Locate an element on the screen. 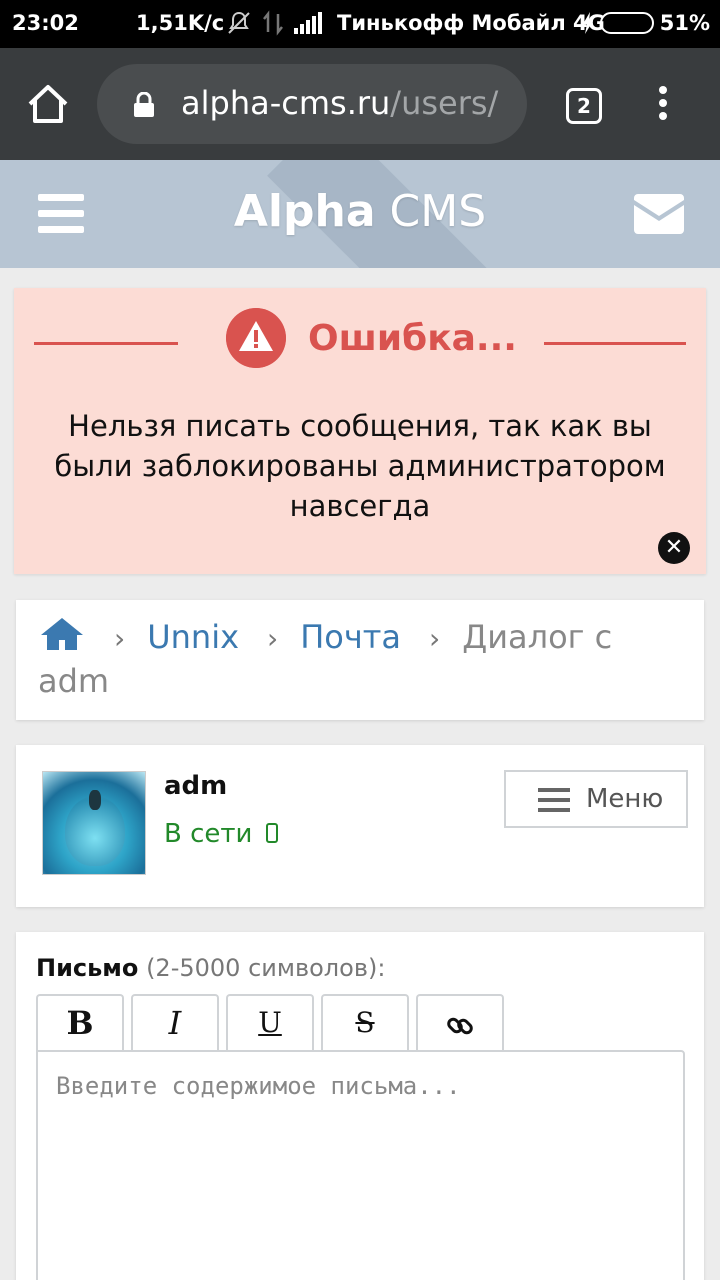  browser-toolbar: alpha-cms.ru/users/ 2 is located at coordinates (360, 104).